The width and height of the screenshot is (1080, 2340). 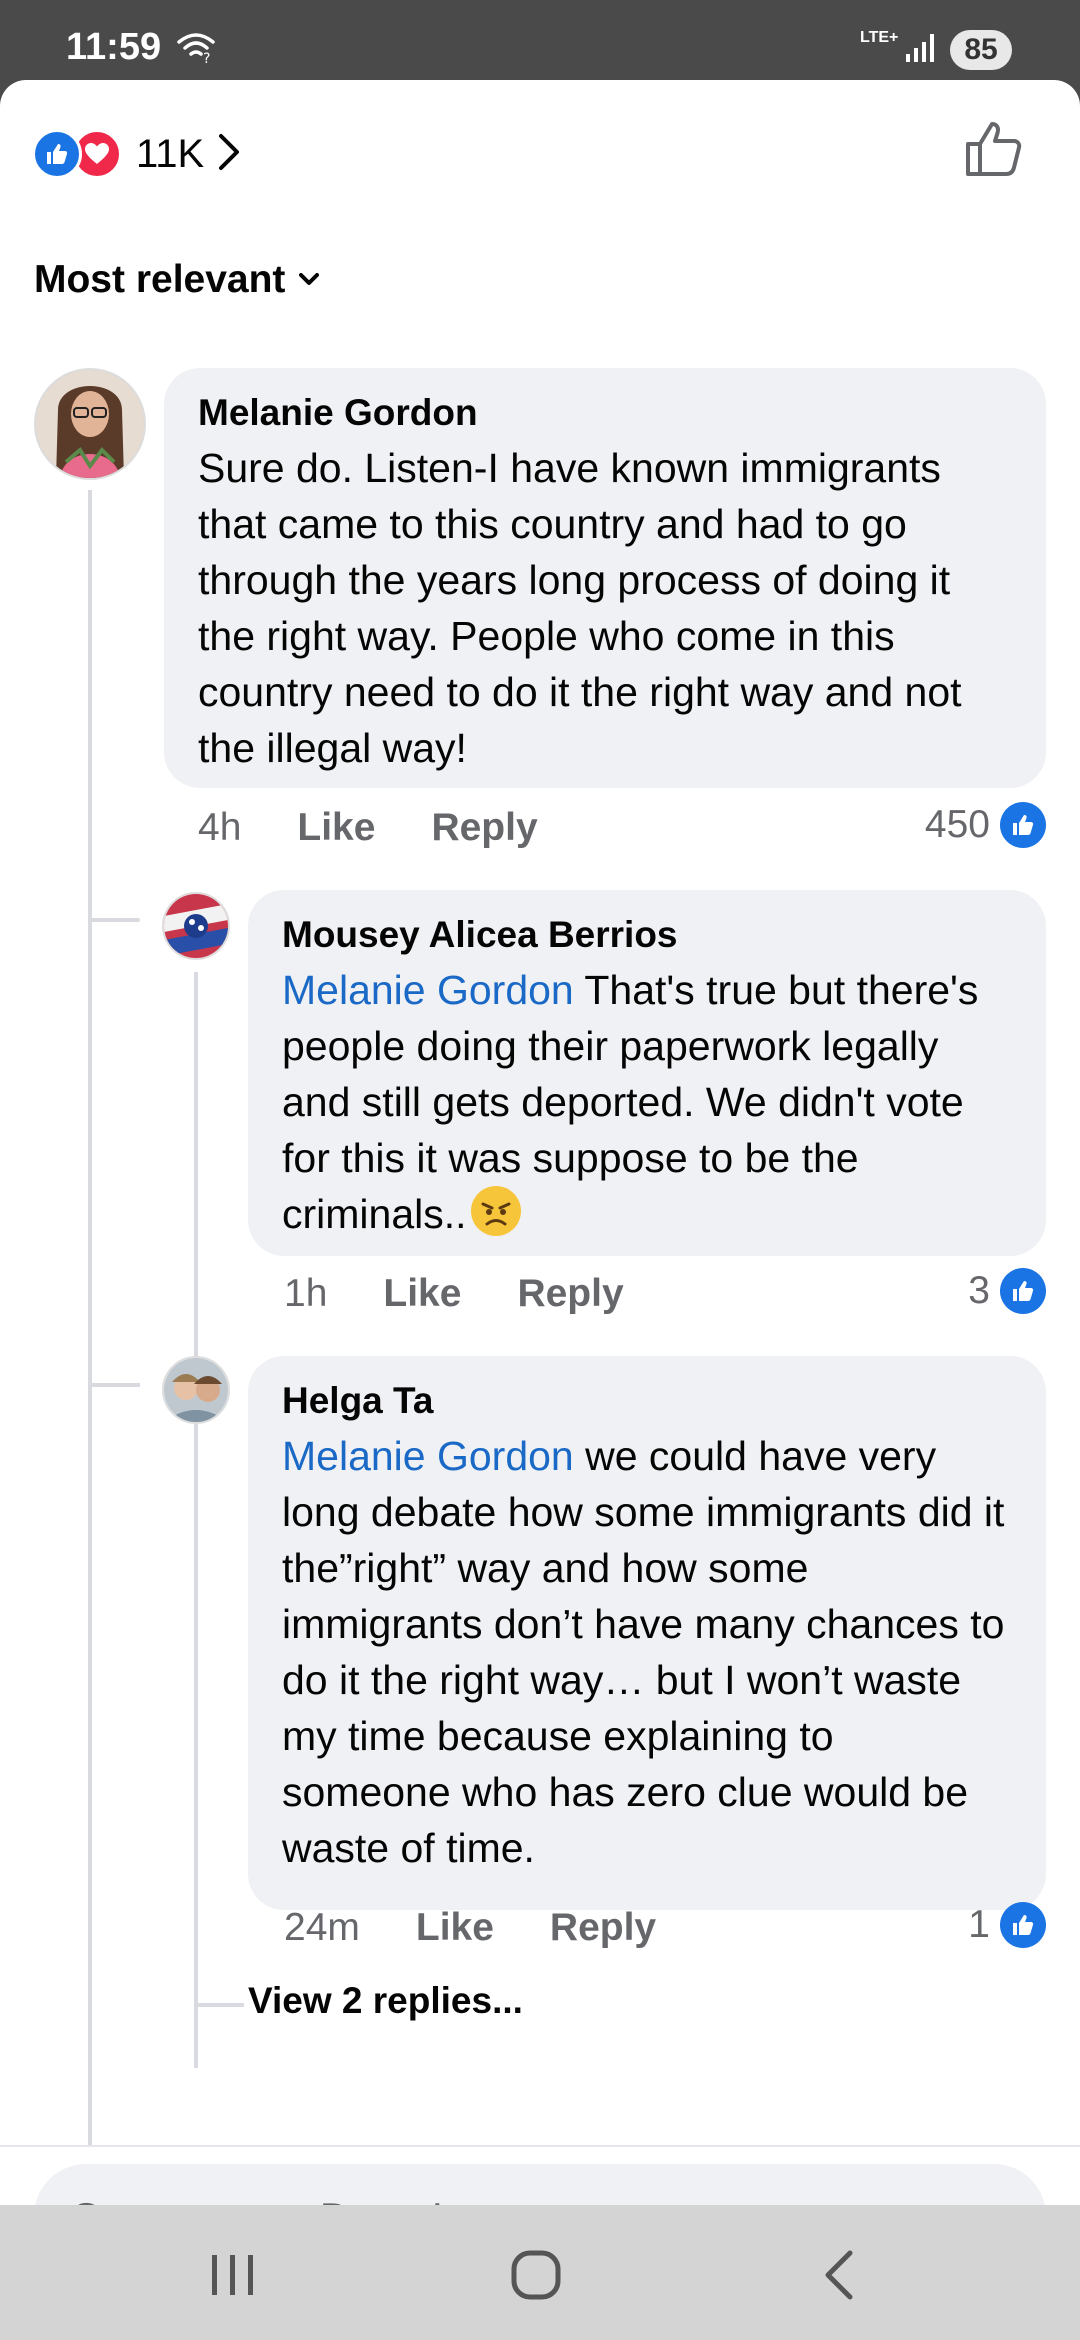 What do you see at coordinates (994, 150) in the screenshot?
I see `like-button-icon` at bounding box center [994, 150].